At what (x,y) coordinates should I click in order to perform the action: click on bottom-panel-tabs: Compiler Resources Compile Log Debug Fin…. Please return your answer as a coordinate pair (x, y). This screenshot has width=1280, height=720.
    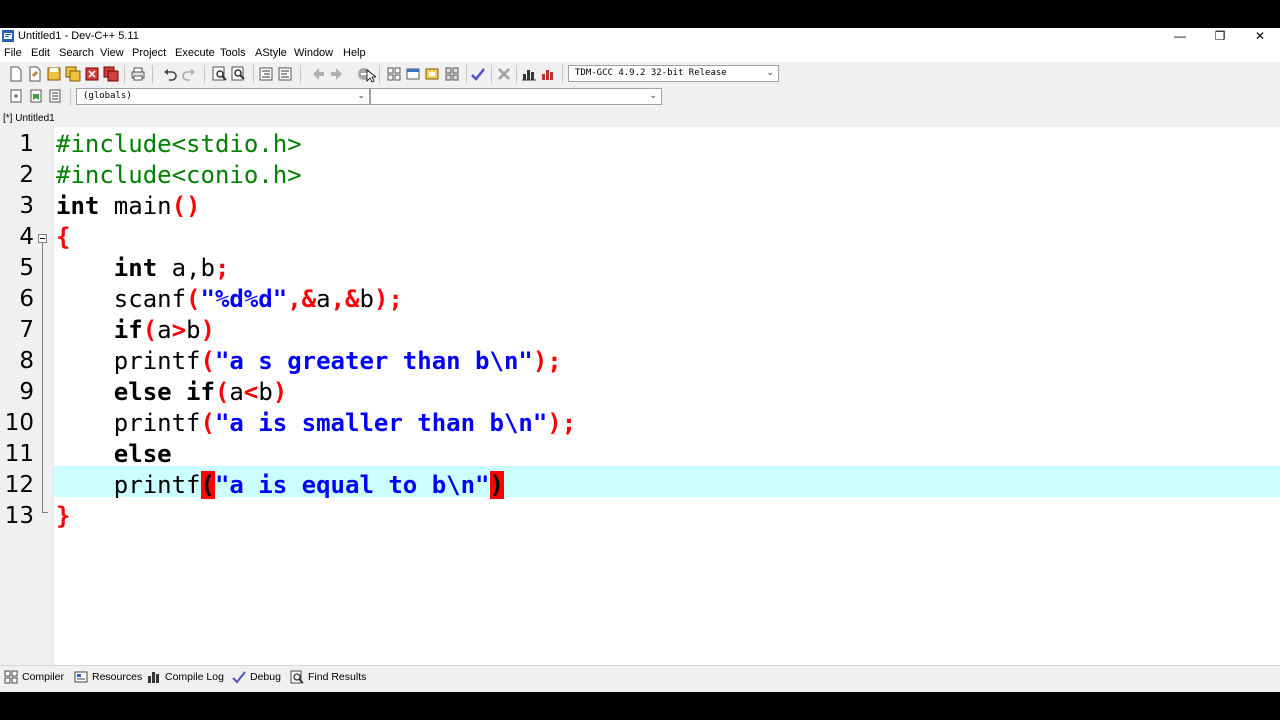
    Looking at the image, I should click on (640, 678).